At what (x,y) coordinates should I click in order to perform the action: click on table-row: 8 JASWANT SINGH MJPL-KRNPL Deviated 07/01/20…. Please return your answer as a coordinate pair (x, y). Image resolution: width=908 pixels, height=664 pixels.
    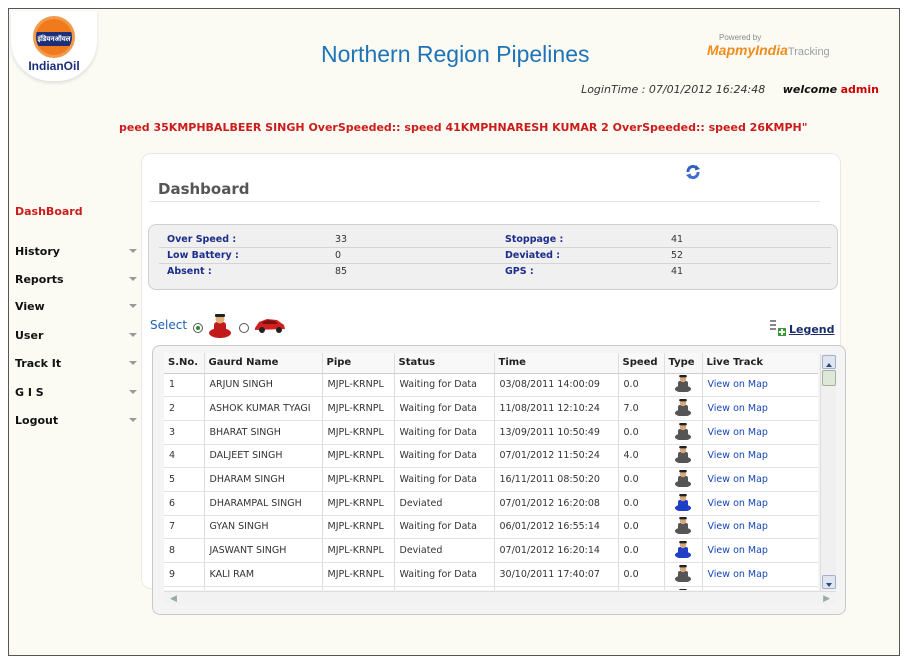
    Looking at the image, I should click on (491, 550).